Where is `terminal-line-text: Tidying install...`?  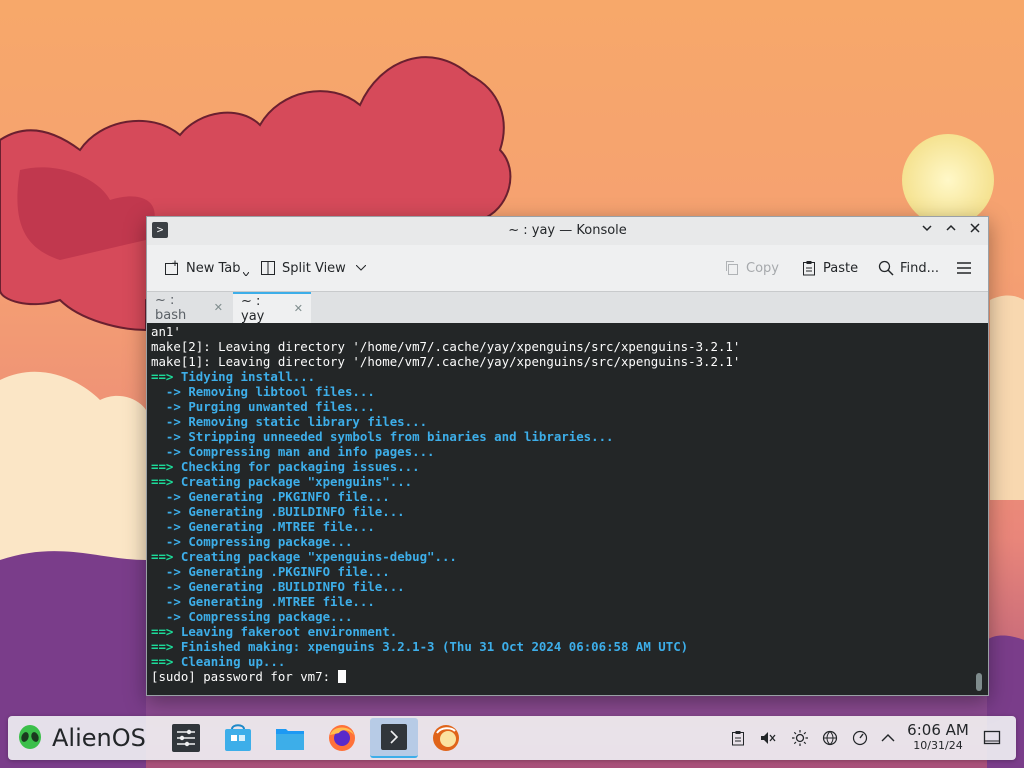 terminal-line-text: Tidying install... is located at coordinates (248, 376).